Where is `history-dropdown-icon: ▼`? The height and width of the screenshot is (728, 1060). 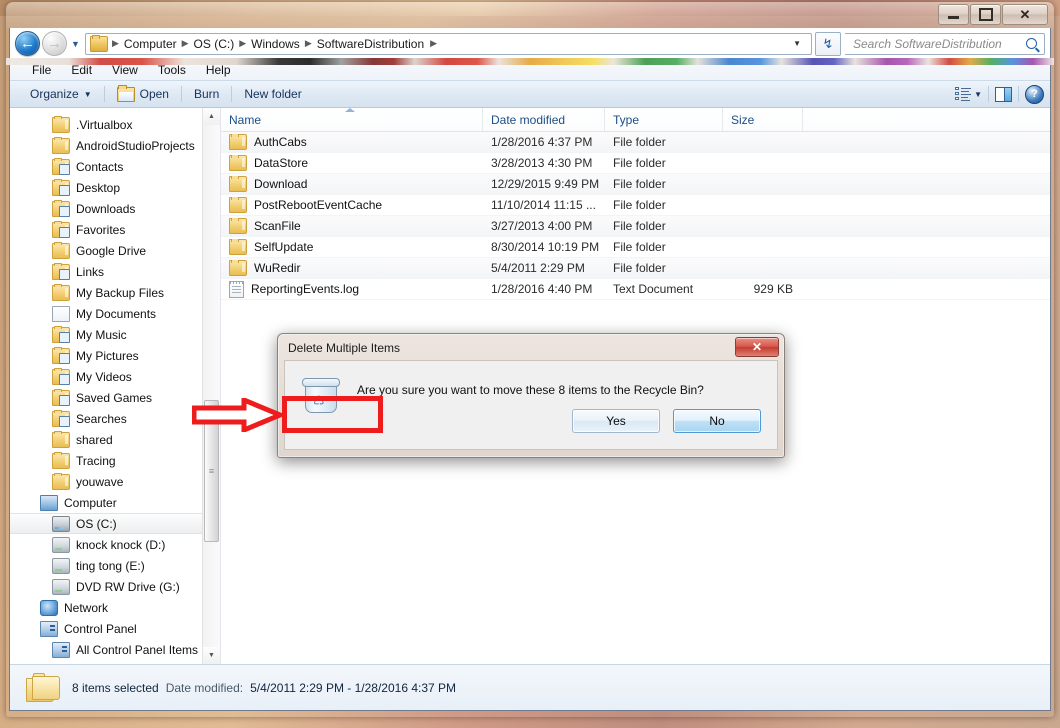 history-dropdown-icon: ▼ is located at coordinates (75, 44).